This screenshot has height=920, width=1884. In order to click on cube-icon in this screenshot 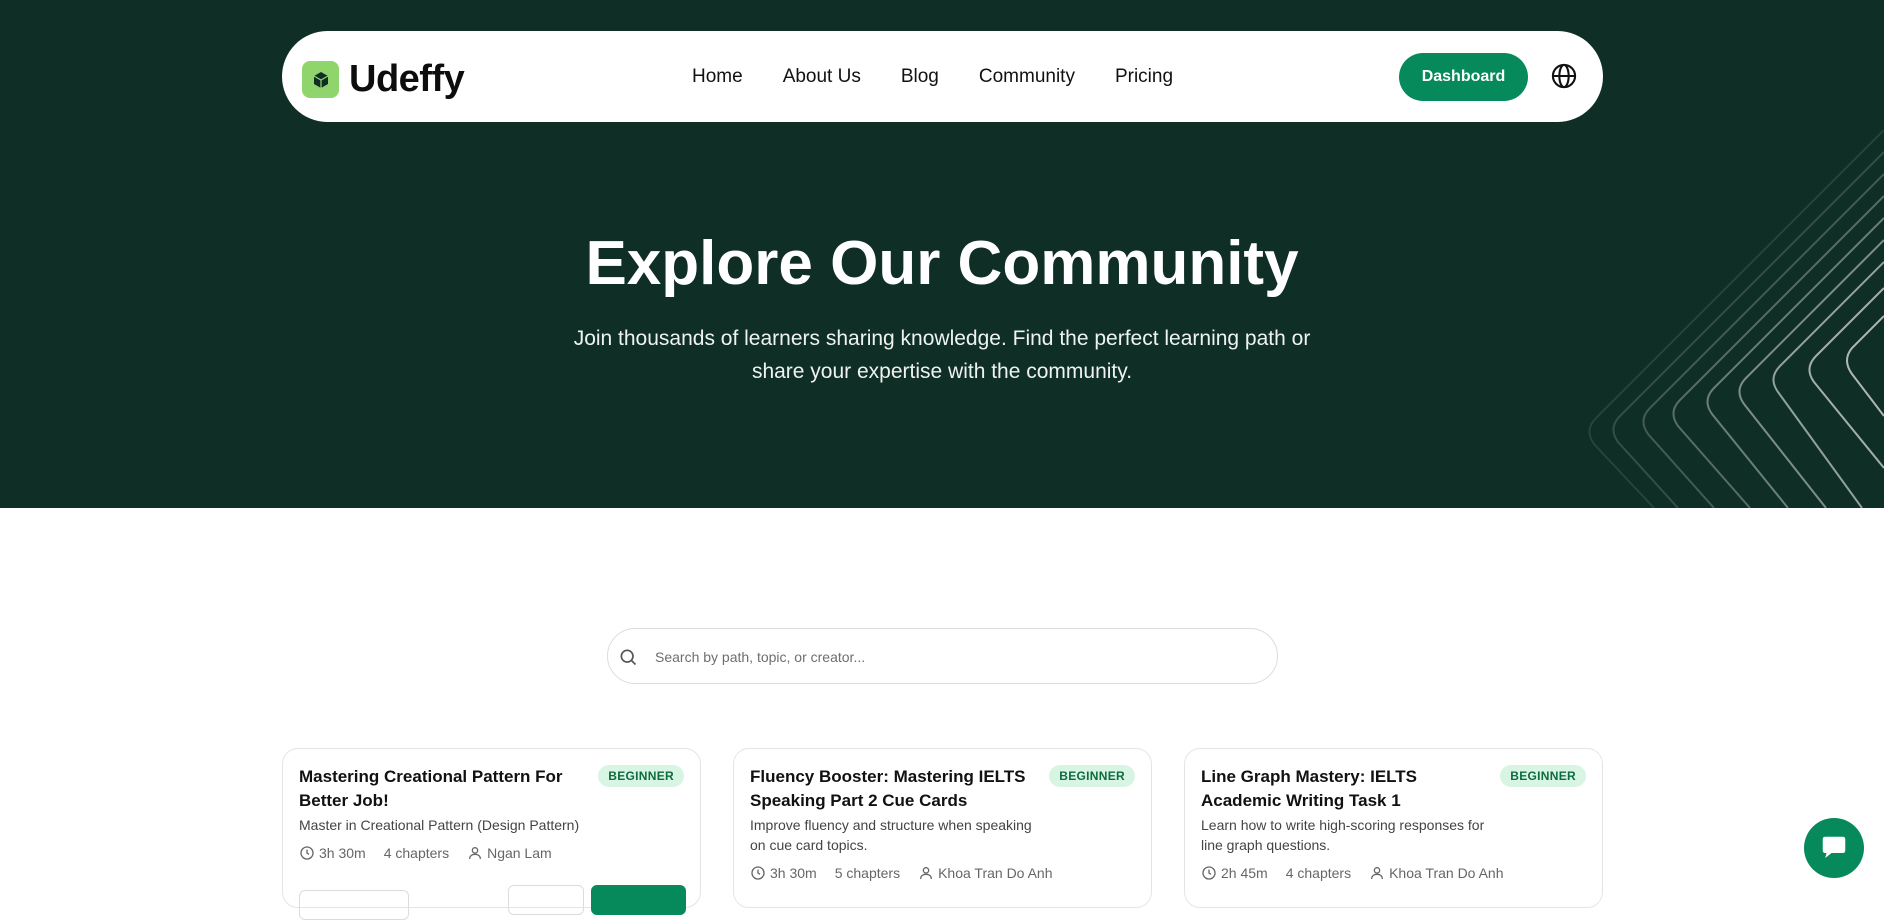, I will do `click(320, 79)`.